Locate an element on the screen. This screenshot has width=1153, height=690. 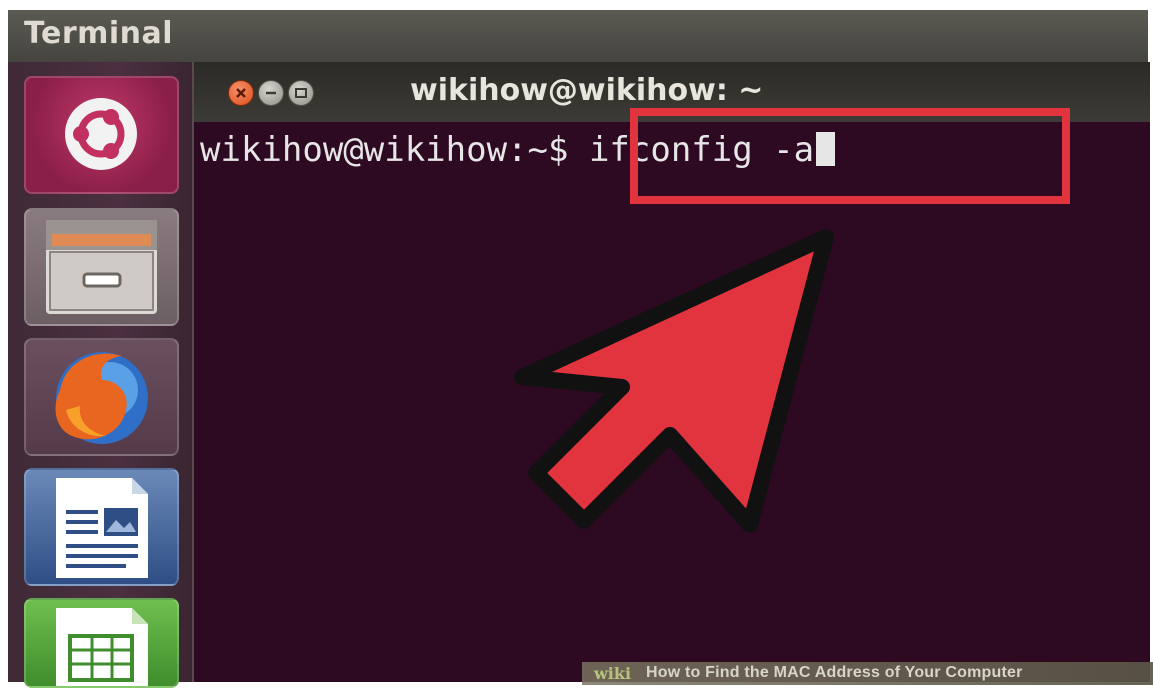
file-cabinet-icon is located at coordinates (101, 267).